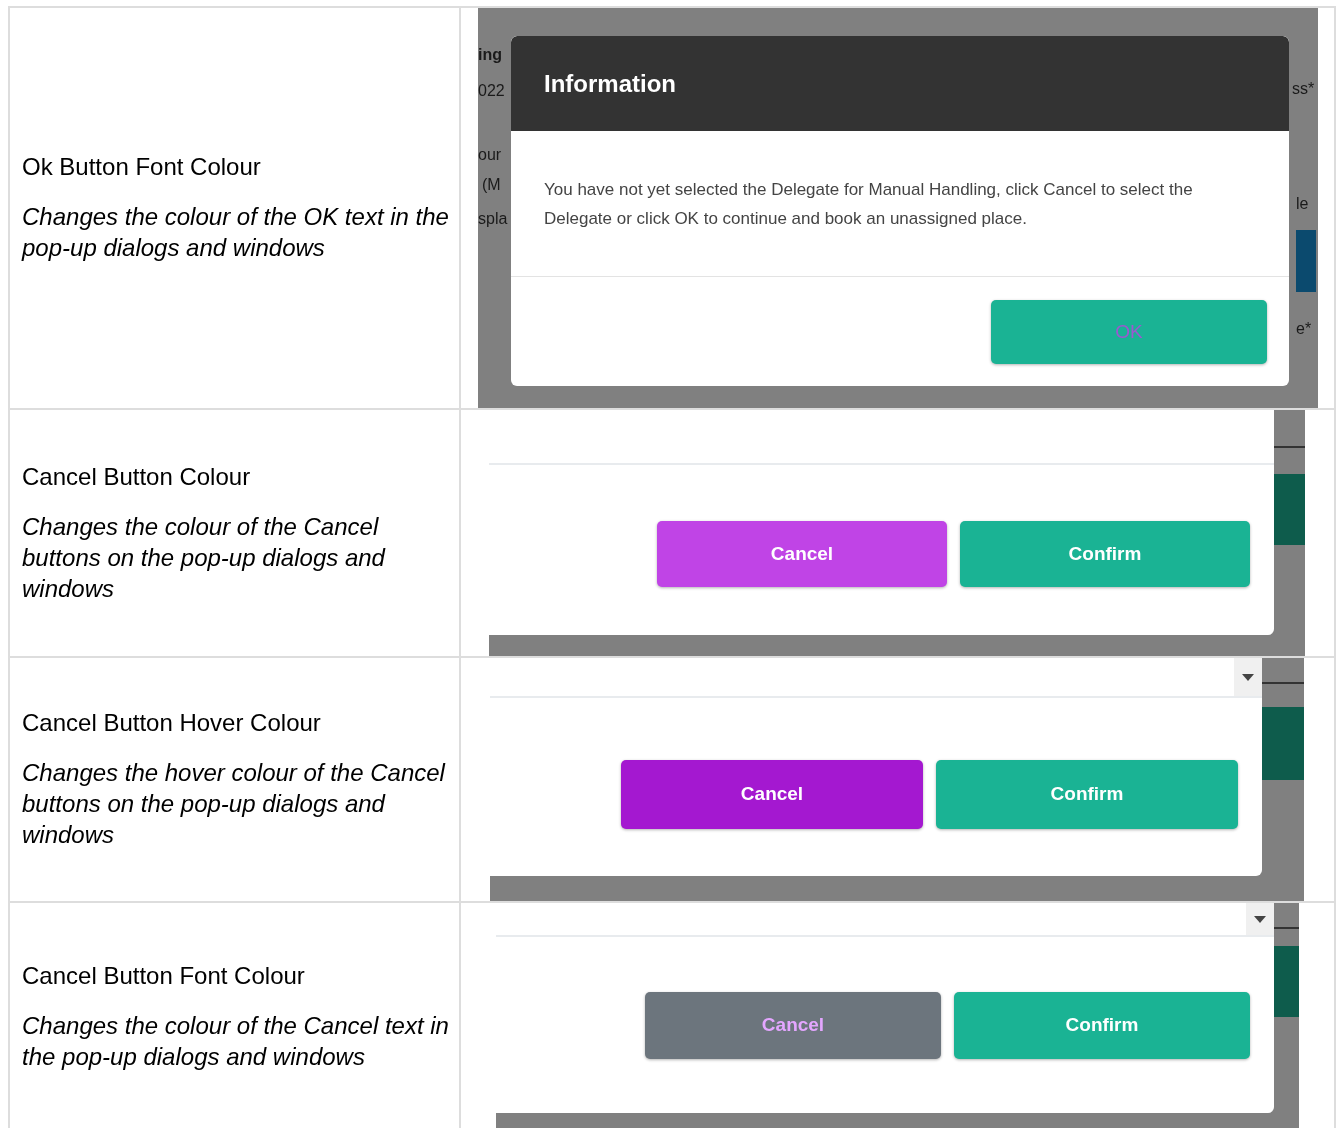  What do you see at coordinates (235, 232) in the screenshot?
I see `setting-description: Changes the colour of the OK text in the pop-up dialogs and windows` at bounding box center [235, 232].